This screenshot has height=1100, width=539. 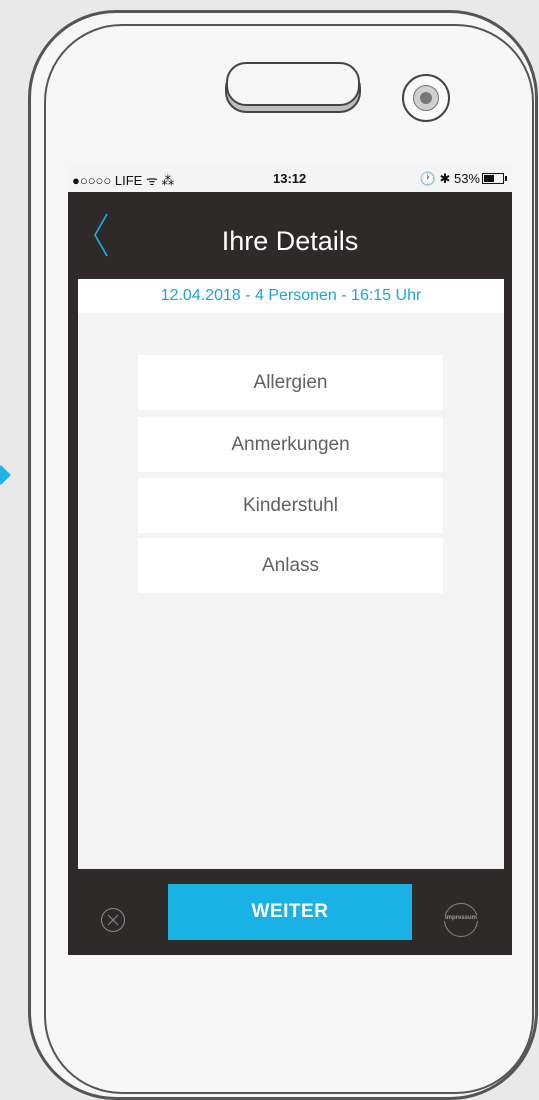 I want to click on status-bar: ●○○○○ LIFE ᯤ ⁂ 13:12 🕐 ✱ 53%, so click(x=290, y=178).